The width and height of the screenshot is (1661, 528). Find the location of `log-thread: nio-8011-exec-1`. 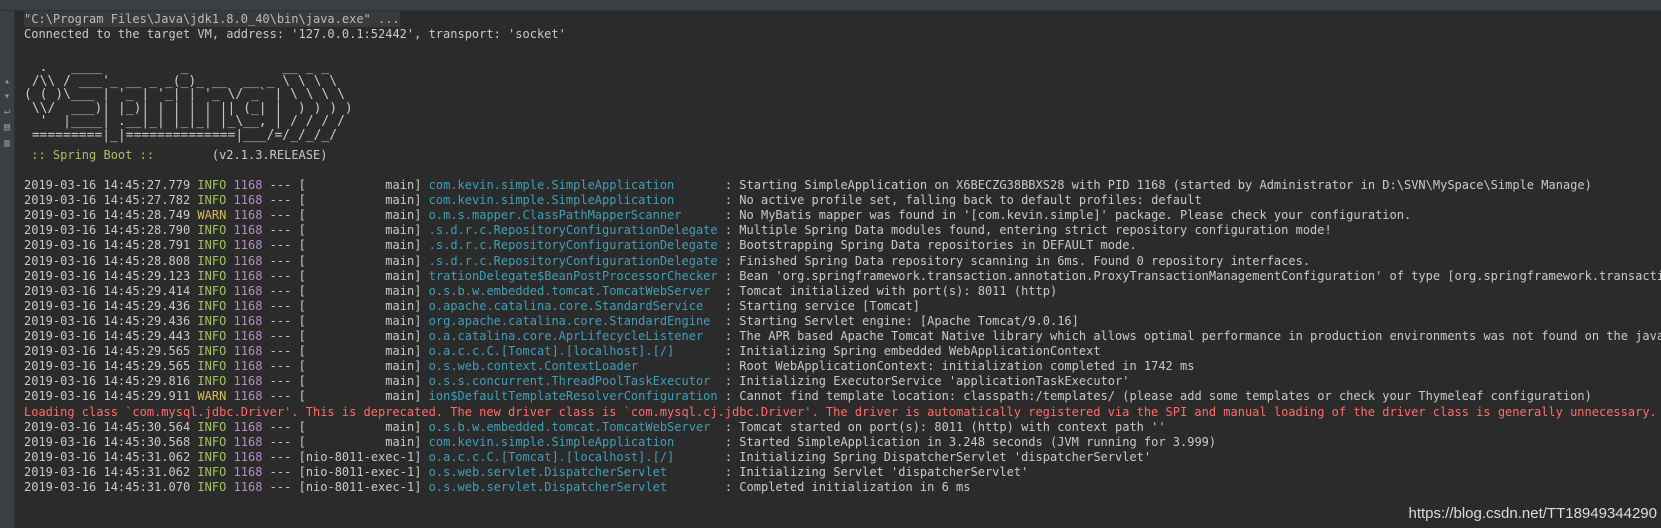

log-thread: nio-8011-exec-1 is located at coordinates (360, 456).